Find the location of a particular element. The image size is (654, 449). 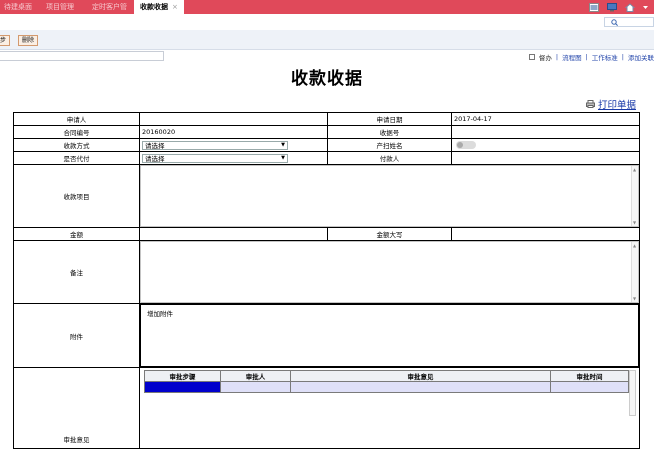

items-textarea: ▲ ▼ is located at coordinates (389, 196).